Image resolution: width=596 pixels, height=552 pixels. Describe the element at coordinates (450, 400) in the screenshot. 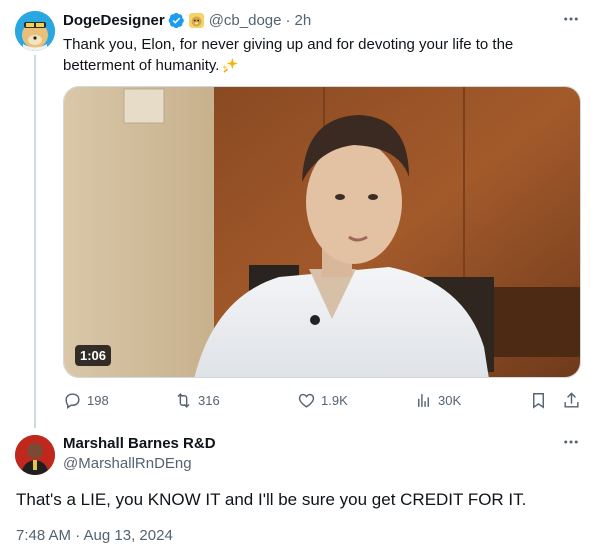

I see `views-count: 30K` at that location.